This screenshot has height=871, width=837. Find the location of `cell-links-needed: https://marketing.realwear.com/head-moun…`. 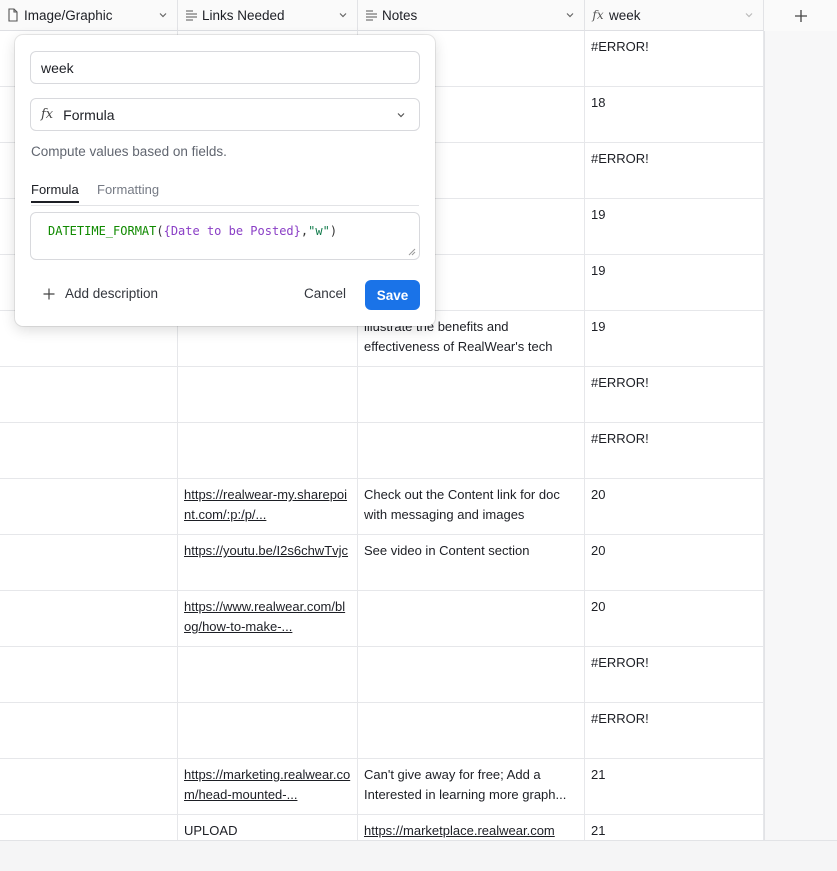

cell-links-needed: https://marketing.realwear.com/head-moun… is located at coordinates (268, 787).